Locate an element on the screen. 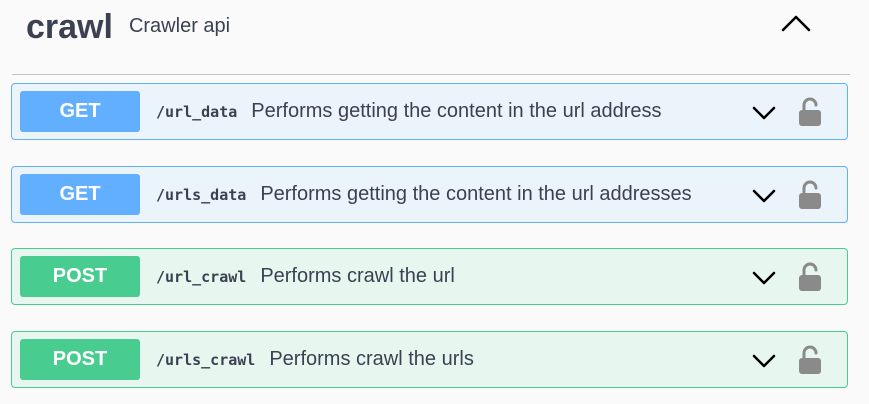  operation-summary: Performs crawl the urls is located at coordinates (371, 359).